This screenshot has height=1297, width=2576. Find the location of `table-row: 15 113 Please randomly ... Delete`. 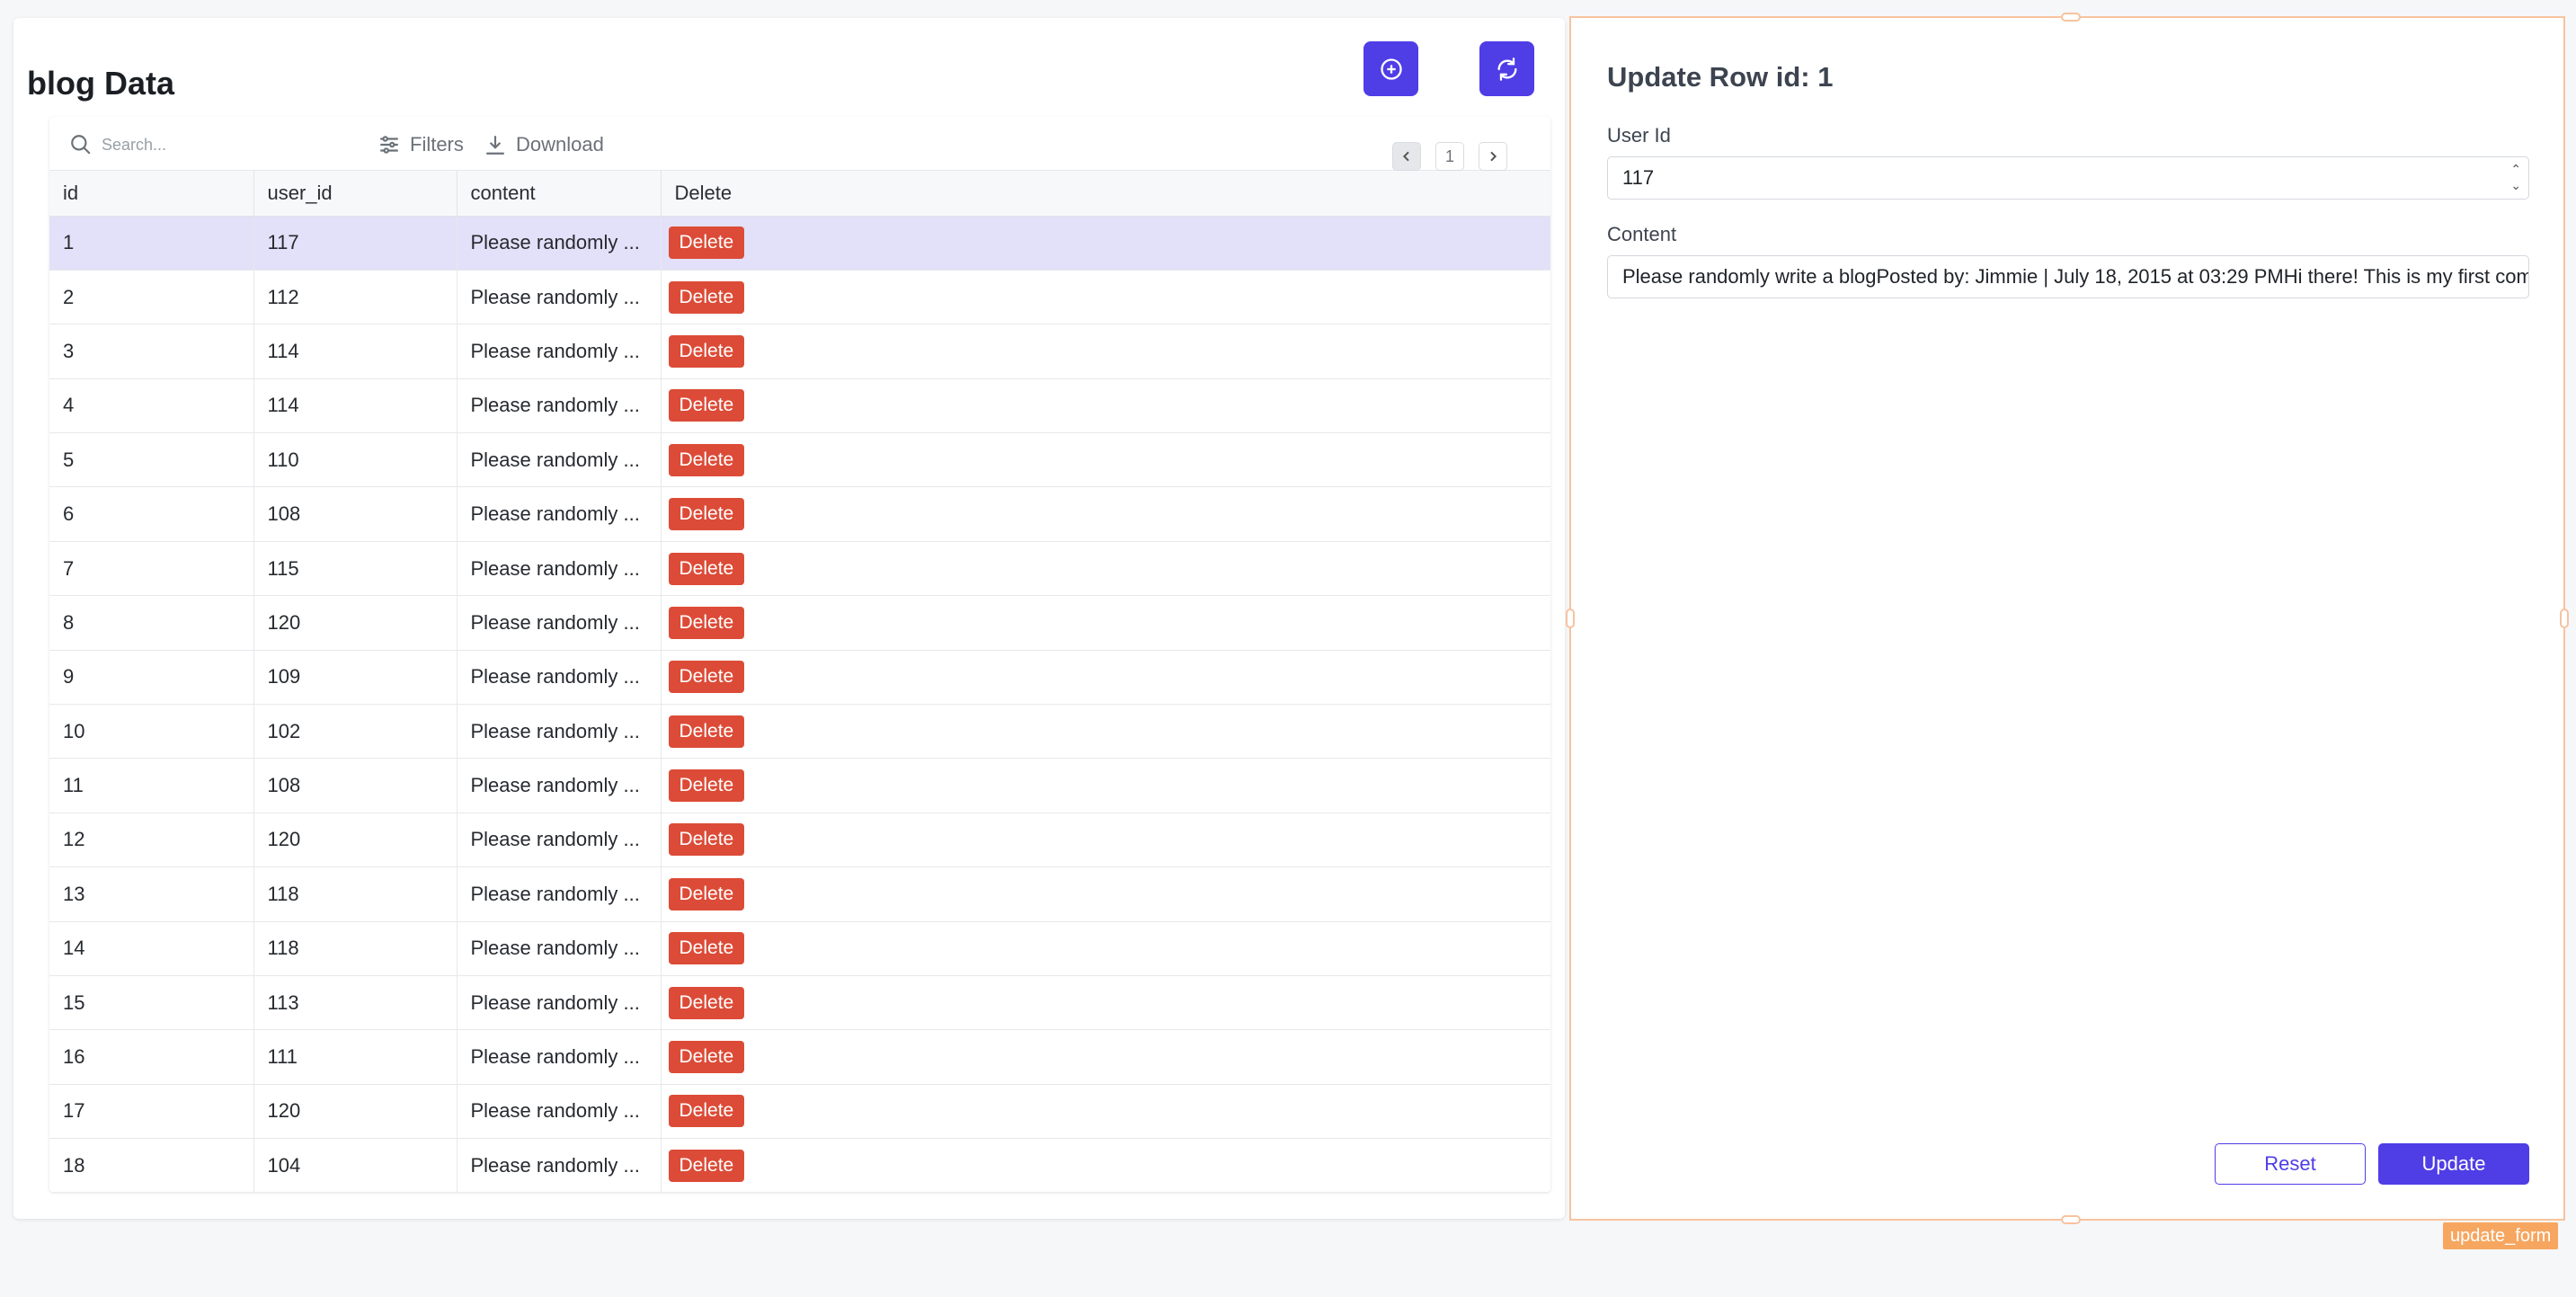

table-row: 15 113 Please randomly ... Delete is located at coordinates (799, 1003).